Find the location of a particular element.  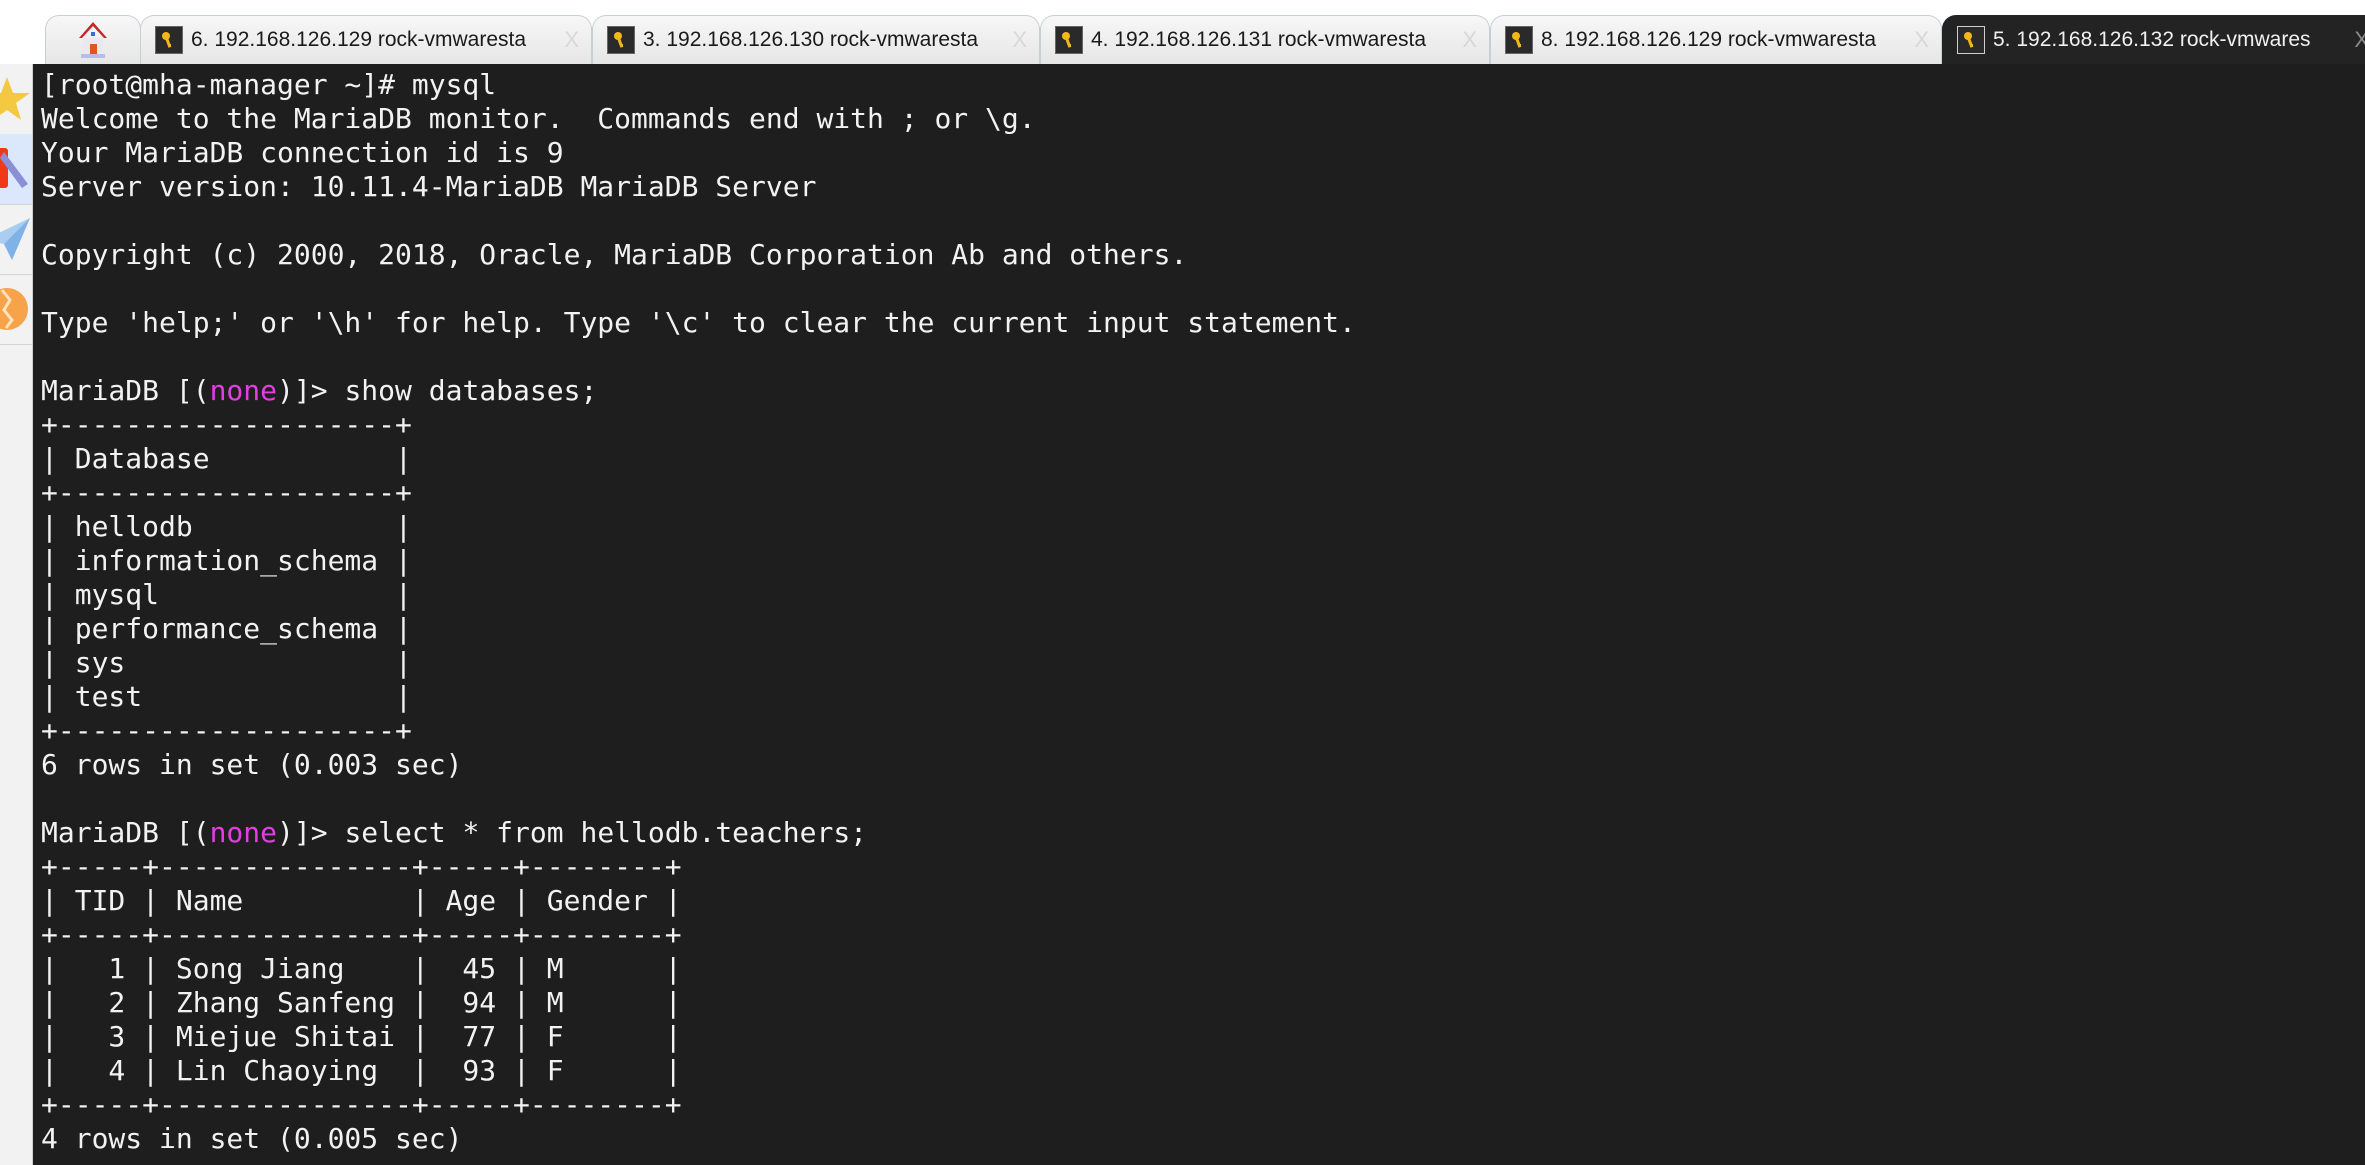

tab-label: 8. 192.168.126.129 rock-vmwaresta is located at coordinates (1709, 39).